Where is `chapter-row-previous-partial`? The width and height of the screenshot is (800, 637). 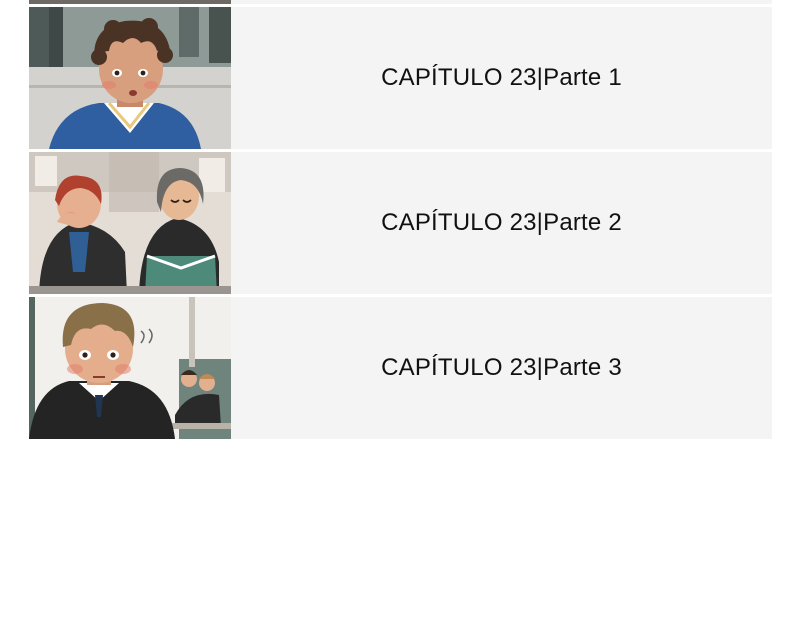
chapter-row-previous-partial is located at coordinates (400, 2).